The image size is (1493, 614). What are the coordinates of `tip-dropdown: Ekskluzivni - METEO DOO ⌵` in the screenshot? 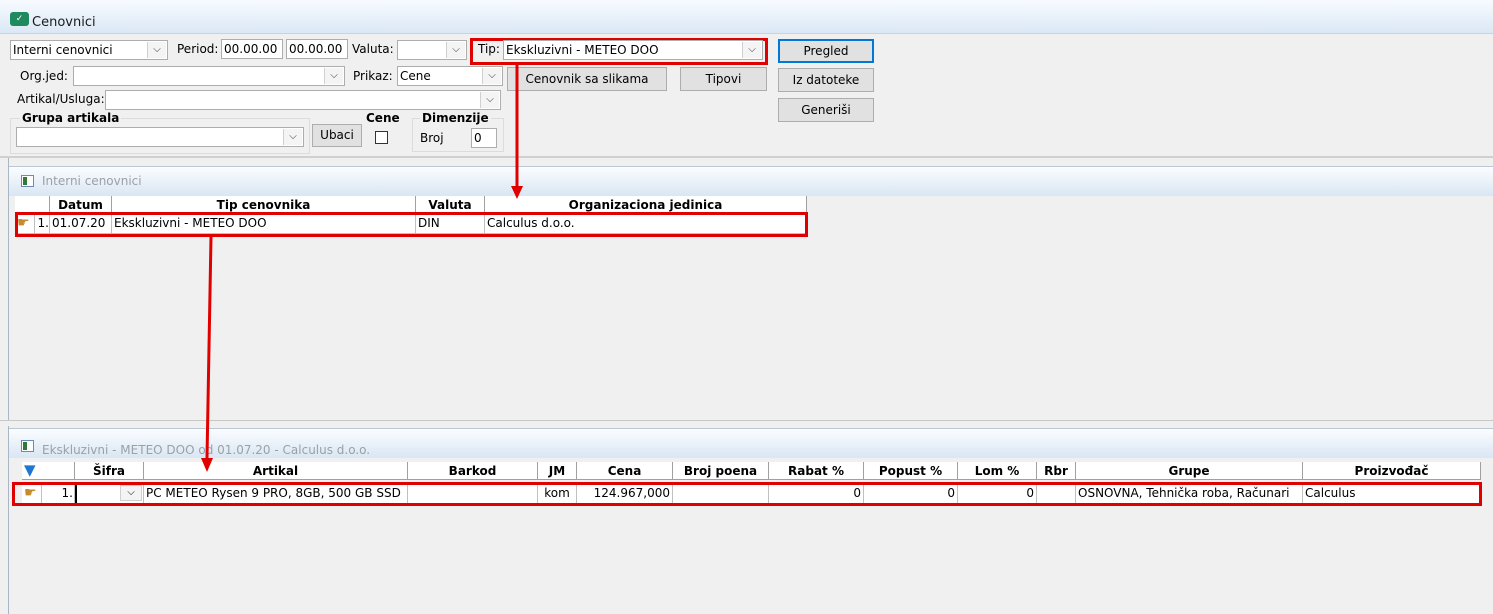 It's located at (633, 50).